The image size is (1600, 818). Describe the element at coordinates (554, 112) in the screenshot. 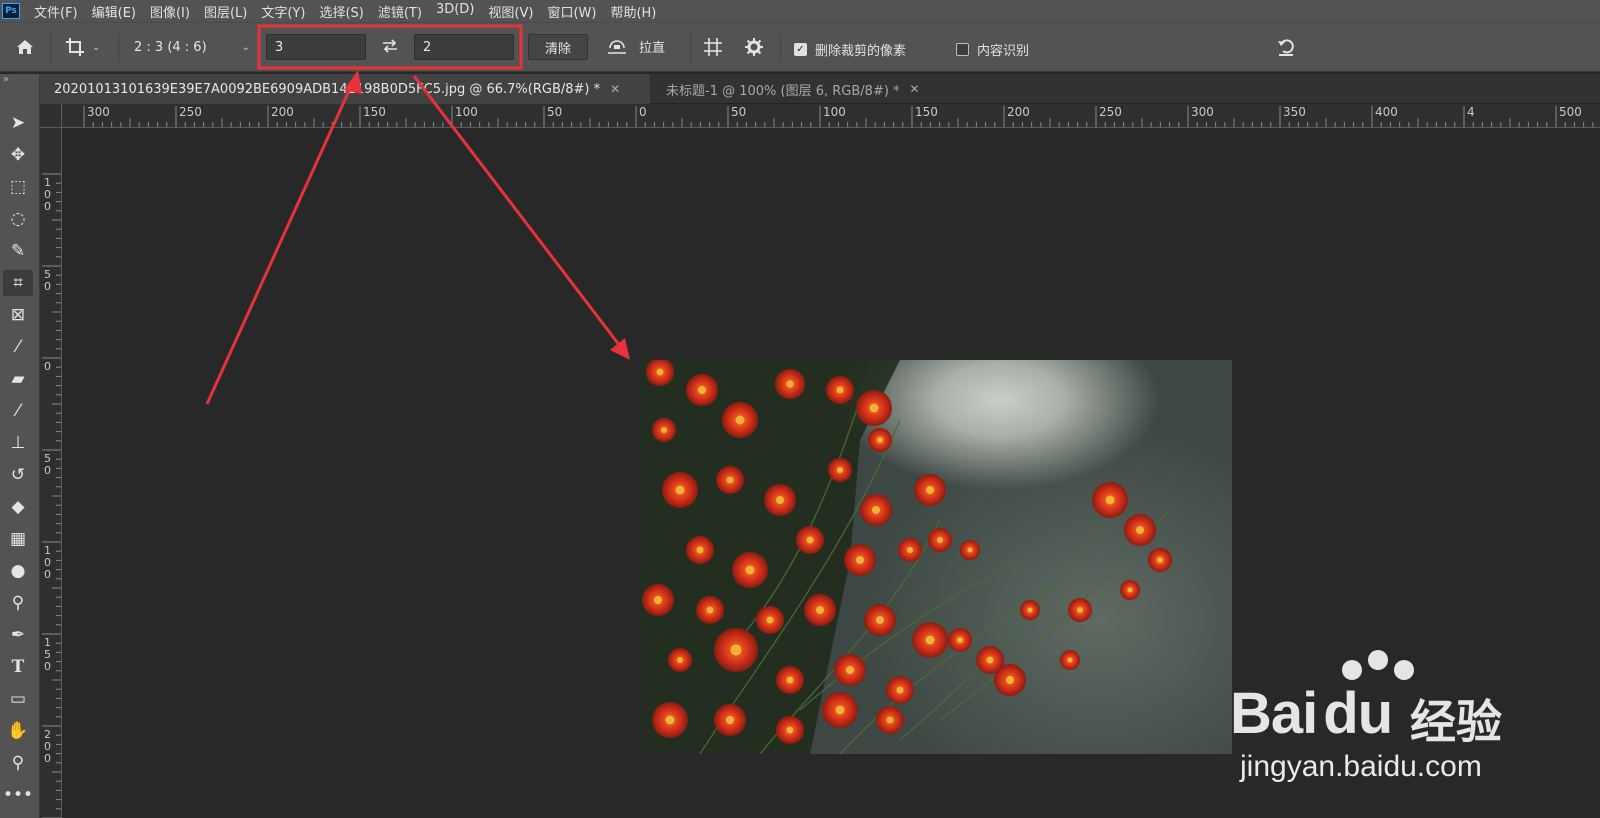

I see `ruler-label: 50` at that location.